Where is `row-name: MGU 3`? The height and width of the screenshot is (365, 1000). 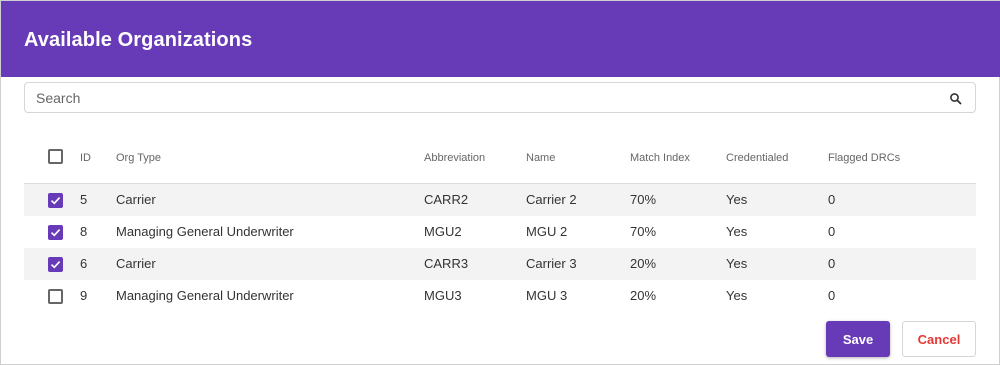 row-name: MGU 3 is located at coordinates (547, 295).